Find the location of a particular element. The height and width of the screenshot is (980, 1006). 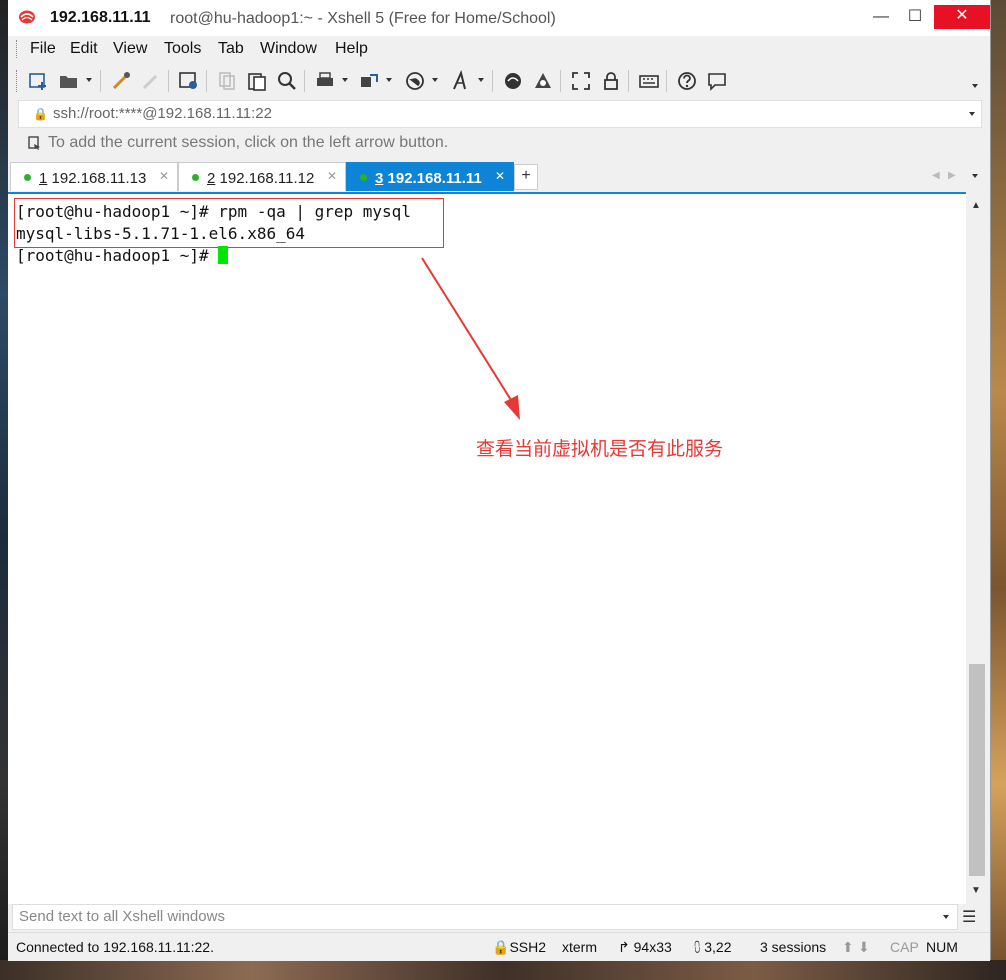

connection-status: Connected to 192.168.11.11:22. is located at coordinates (115, 947).